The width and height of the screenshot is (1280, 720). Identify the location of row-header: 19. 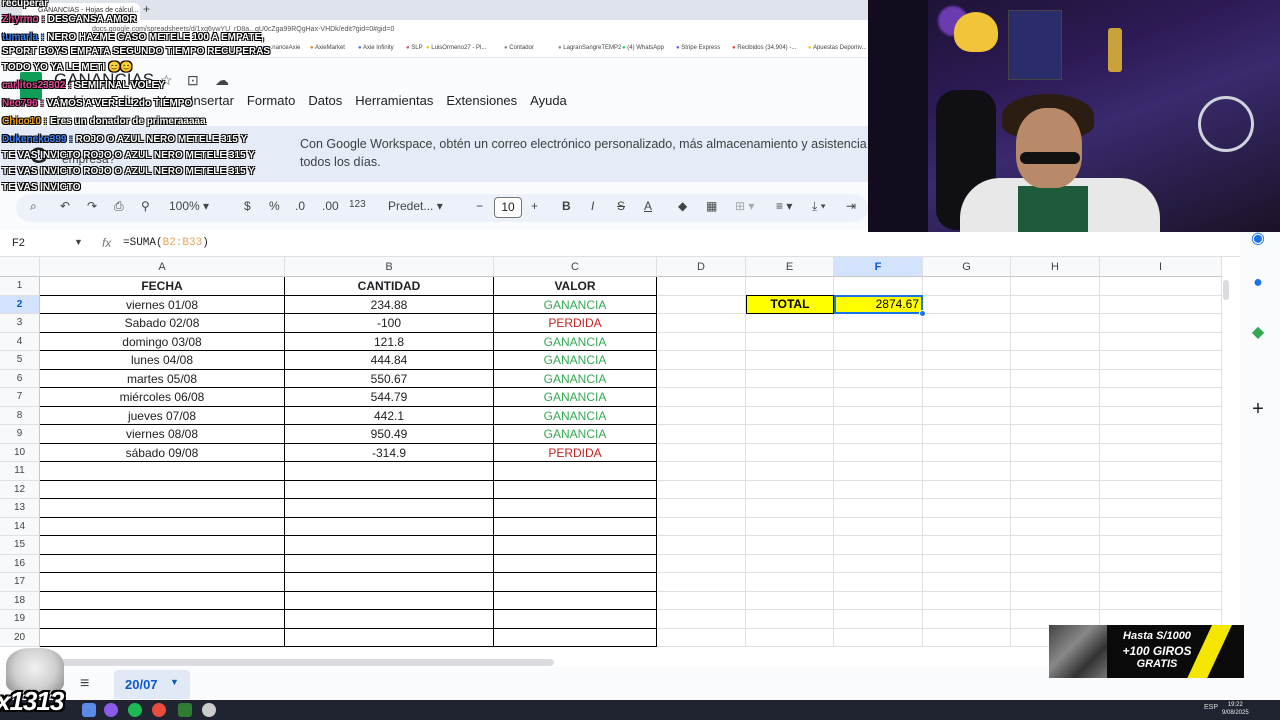
(20, 619).